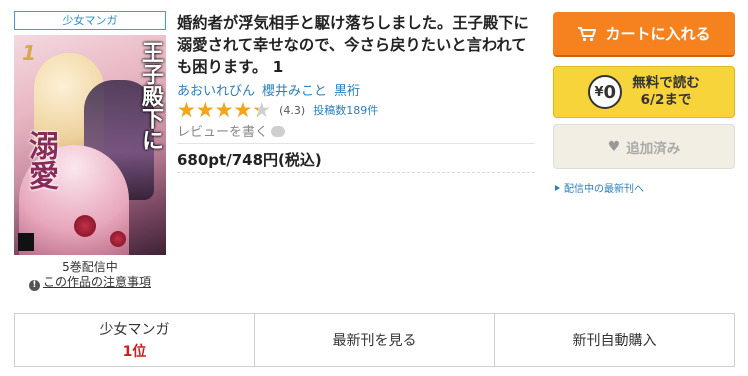 This screenshot has height=376, width=748. What do you see at coordinates (97, 282) in the screenshot?
I see `notice-link-label: この作品の注意事項` at bounding box center [97, 282].